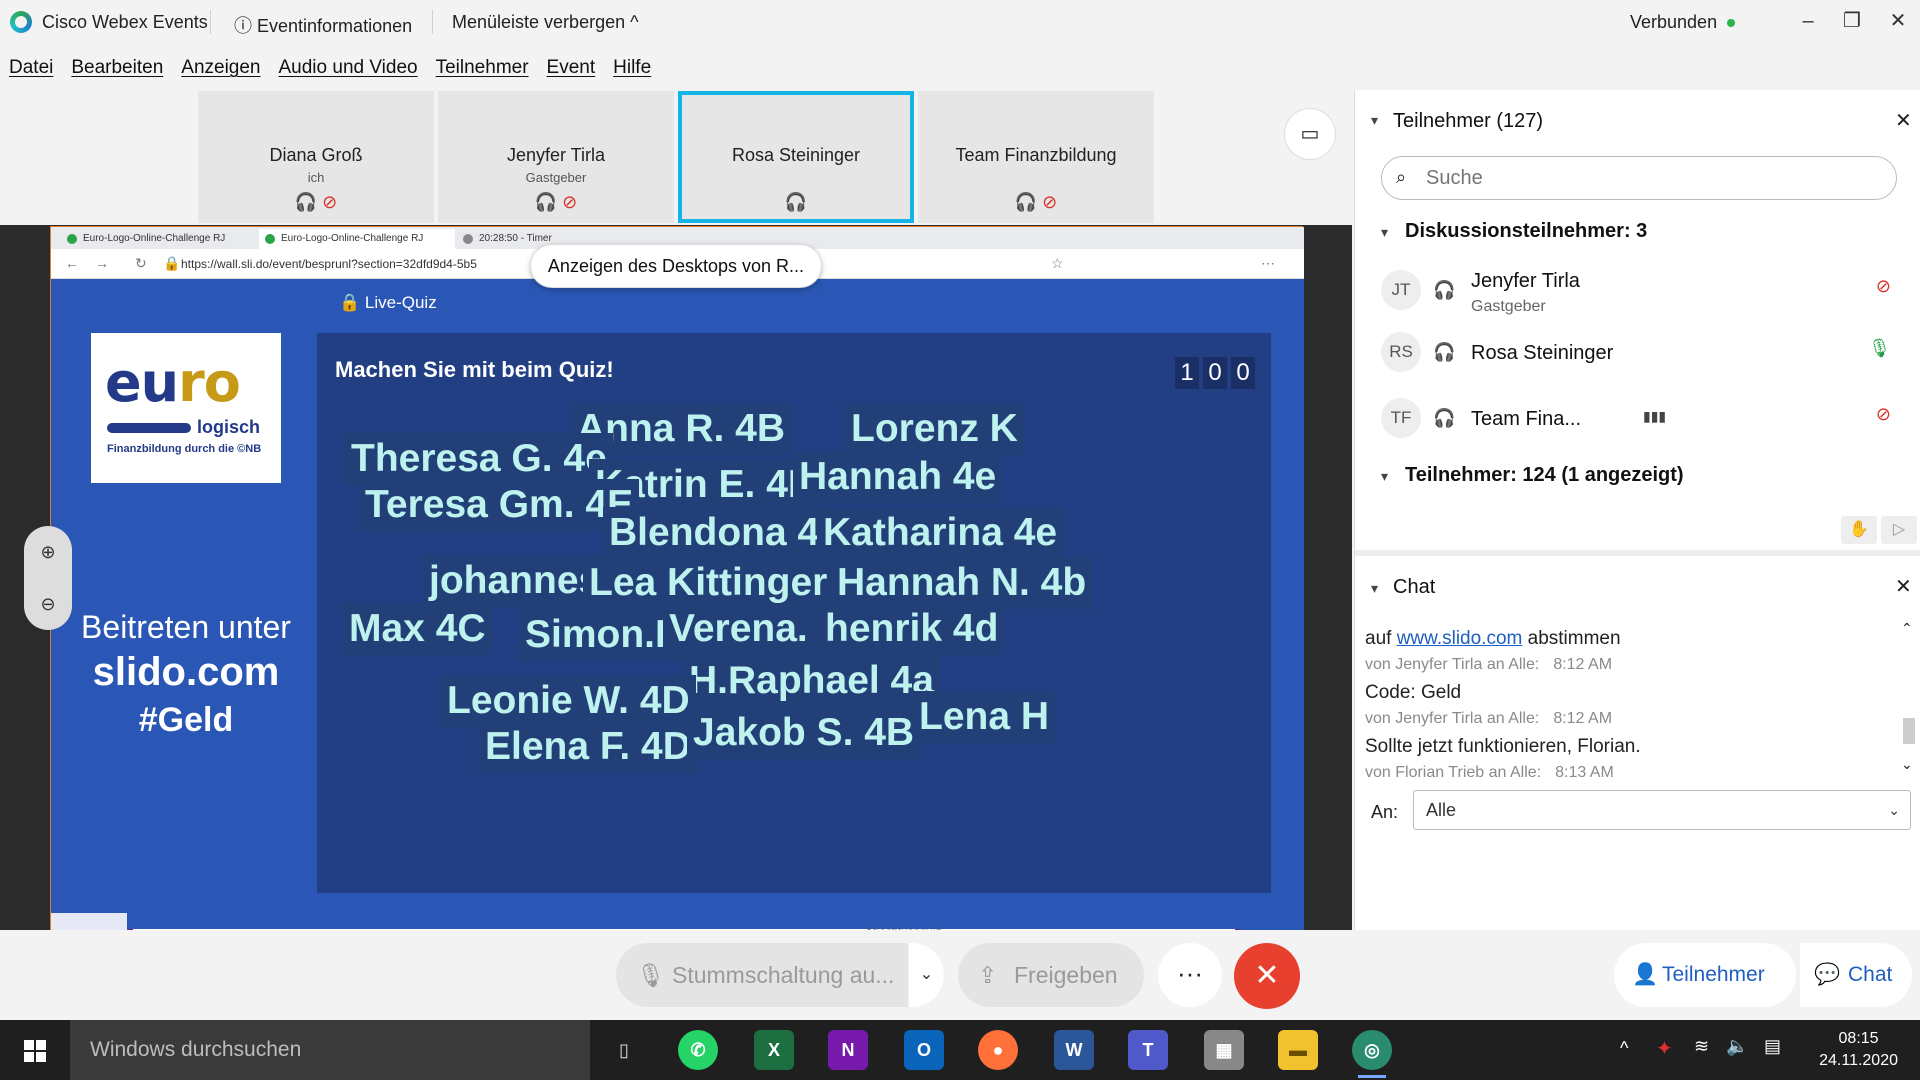 This screenshot has height=1080, width=1920. What do you see at coordinates (48, 552) in the screenshot?
I see `zoom-in-icon: ⊕` at bounding box center [48, 552].